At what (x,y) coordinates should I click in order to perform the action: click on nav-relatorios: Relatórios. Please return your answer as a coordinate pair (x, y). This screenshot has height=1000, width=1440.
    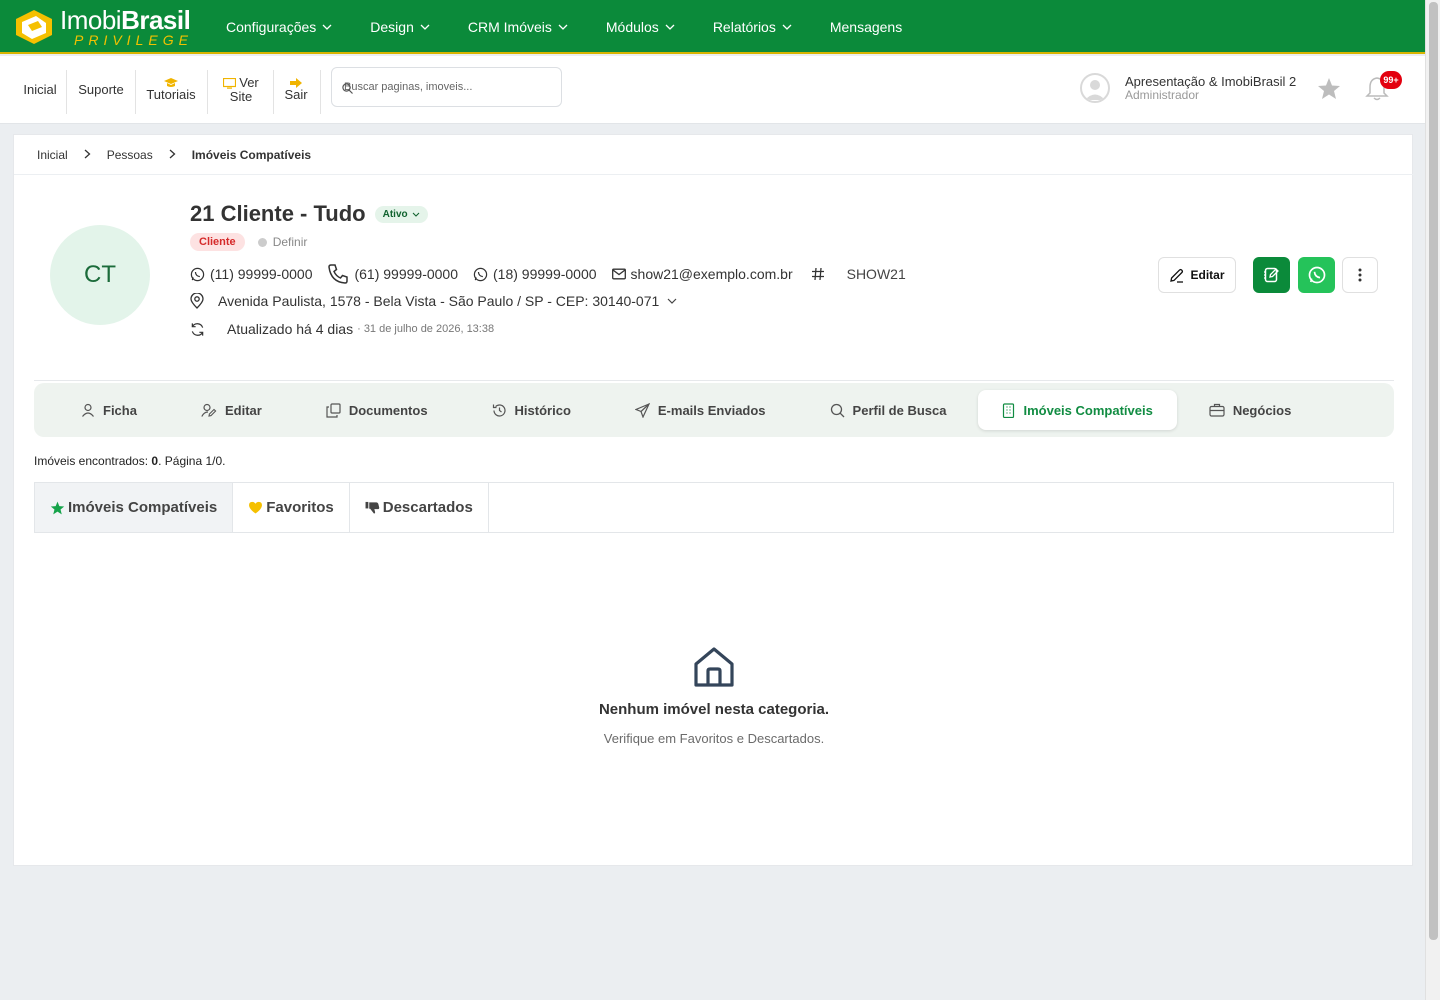
    Looking at the image, I should click on (752, 27).